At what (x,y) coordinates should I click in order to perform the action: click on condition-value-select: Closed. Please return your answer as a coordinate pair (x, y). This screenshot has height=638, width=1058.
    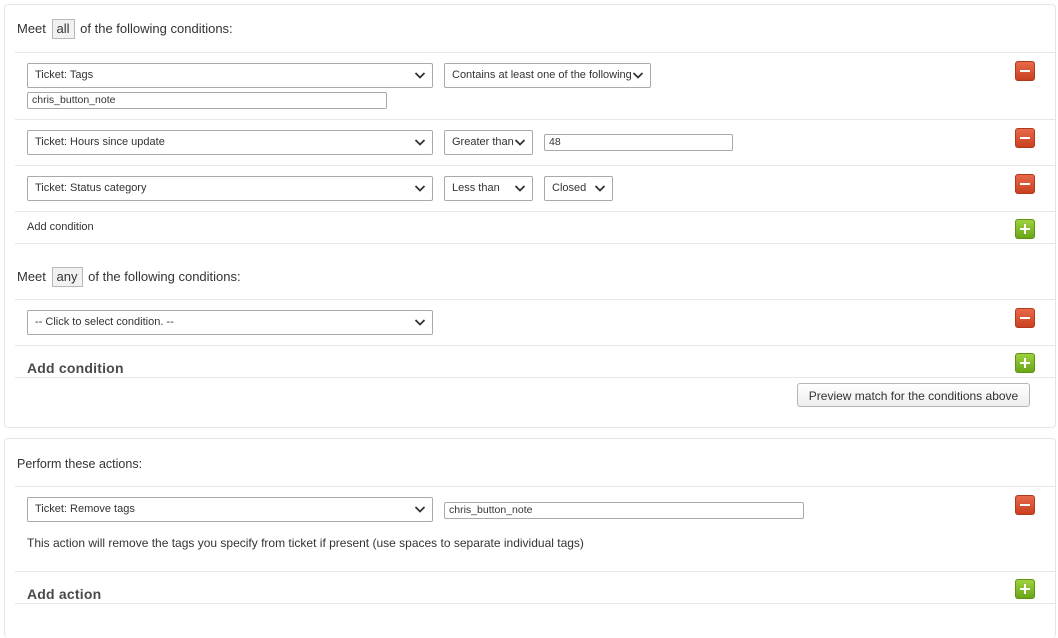
    Looking at the image, I should click on (578, 188).